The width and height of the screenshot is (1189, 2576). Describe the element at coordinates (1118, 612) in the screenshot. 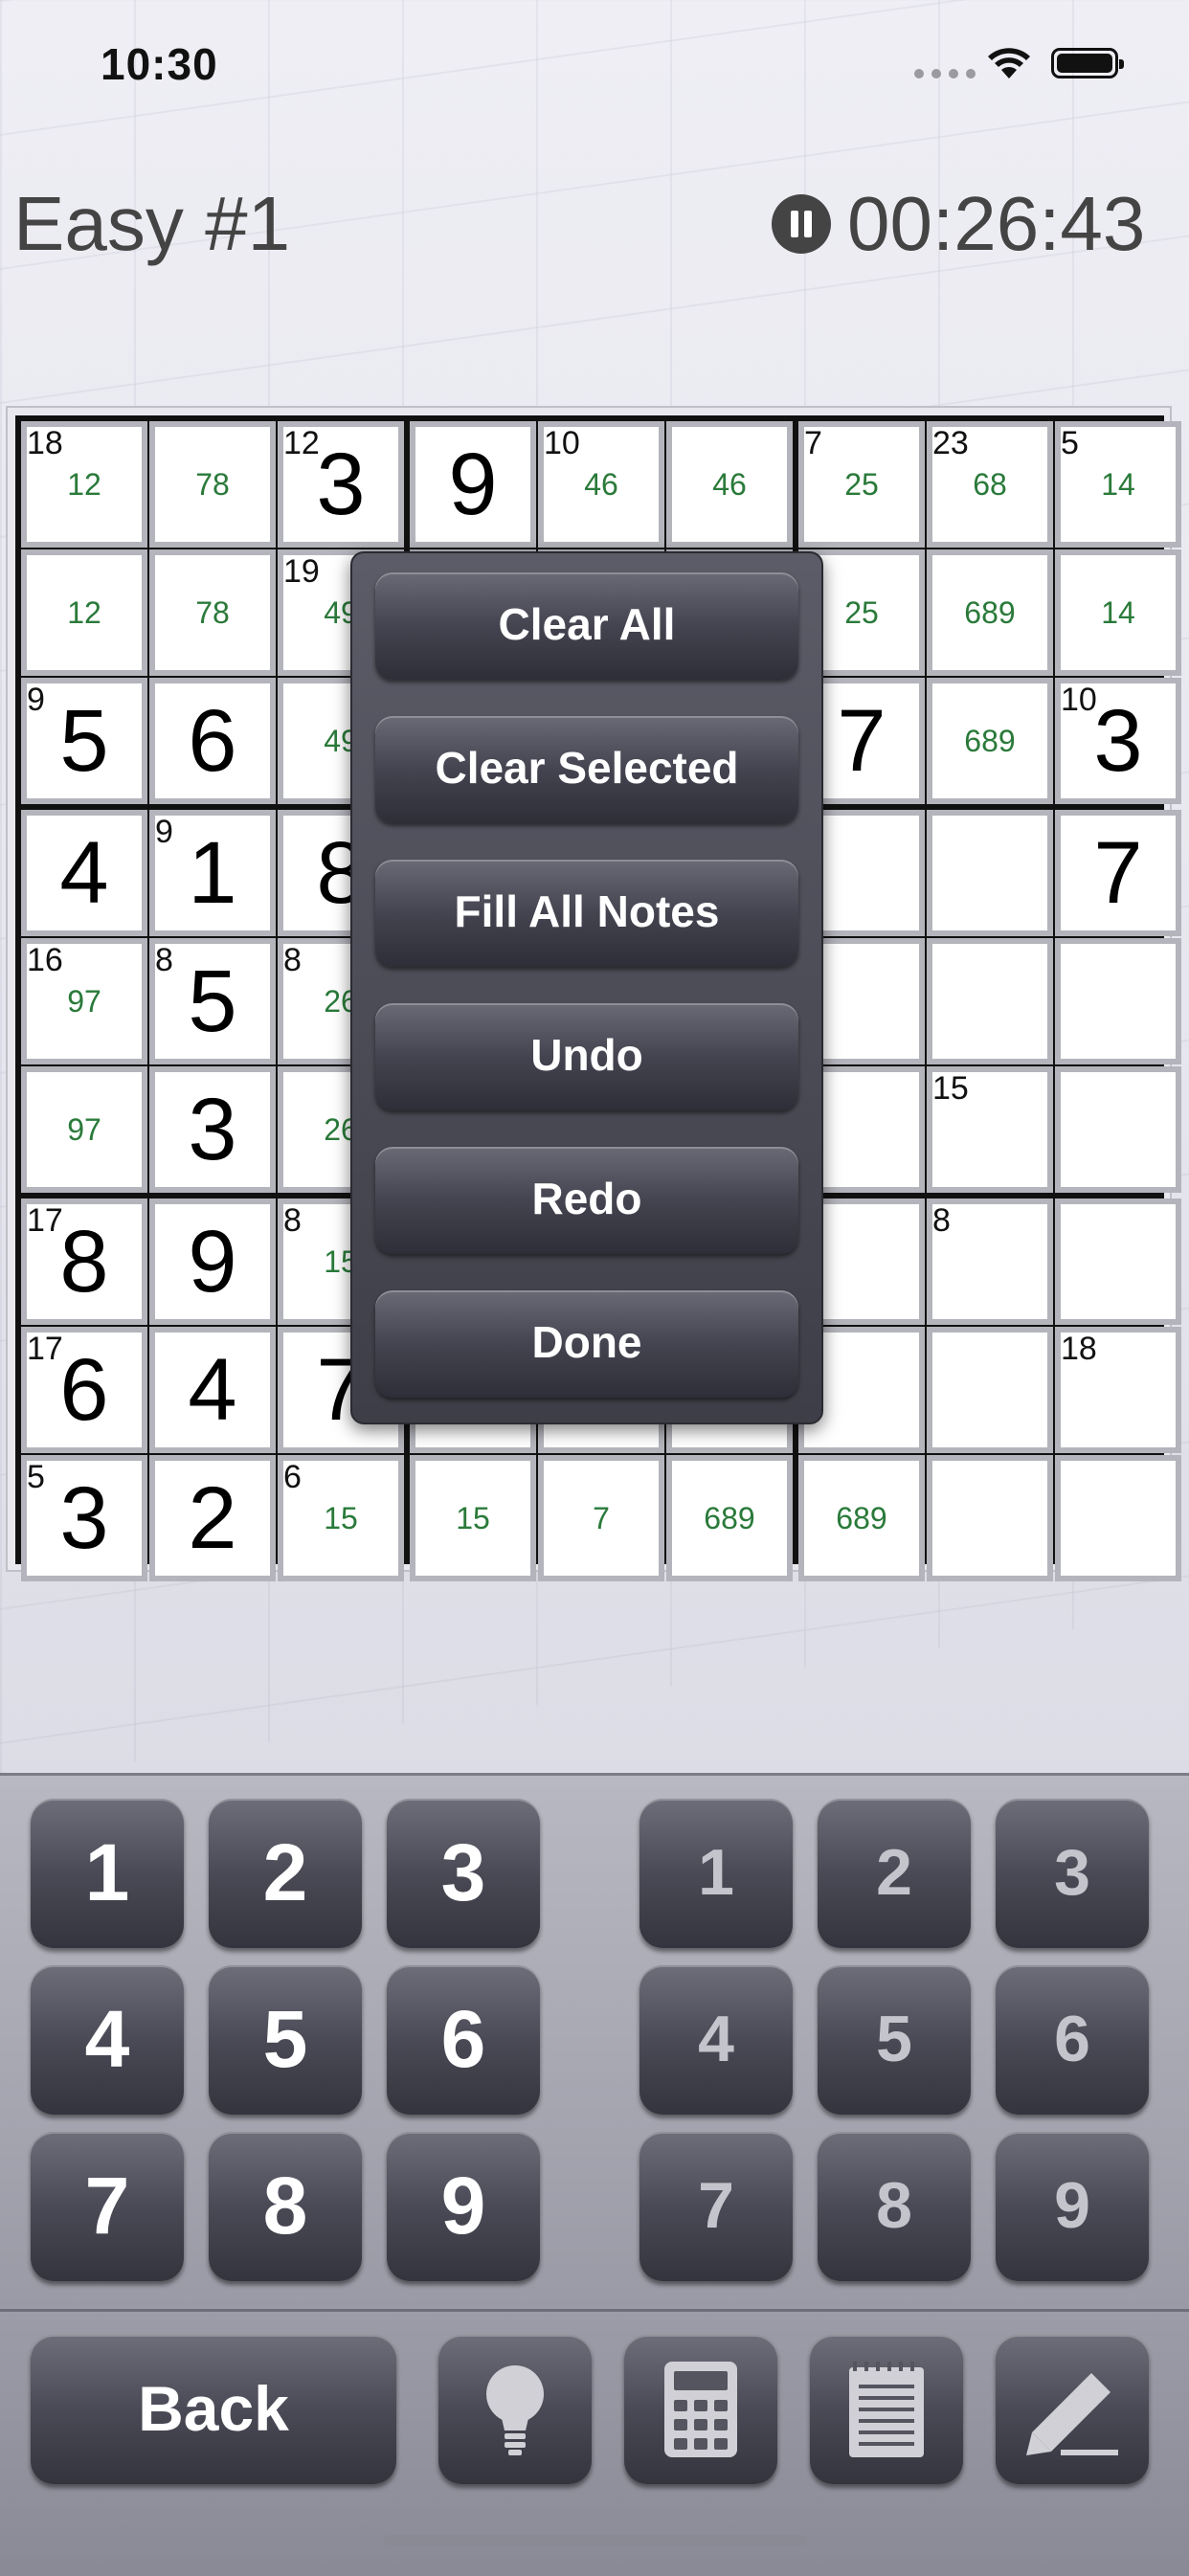

I see `board-cell: 14` at that location.